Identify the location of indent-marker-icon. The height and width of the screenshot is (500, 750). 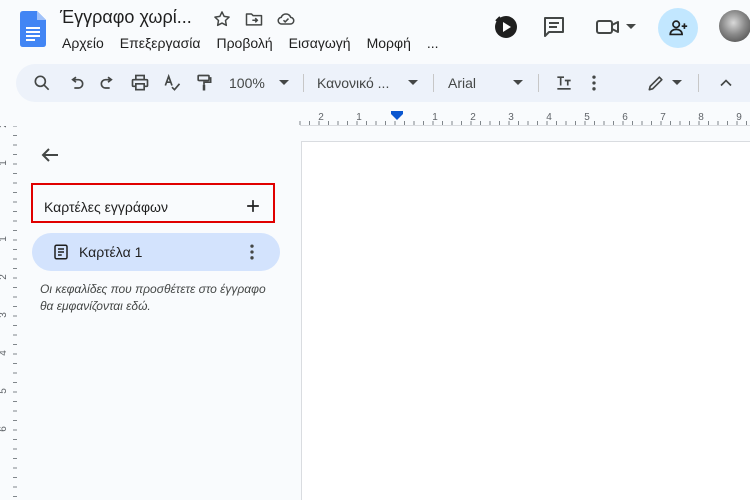
(397, 115).